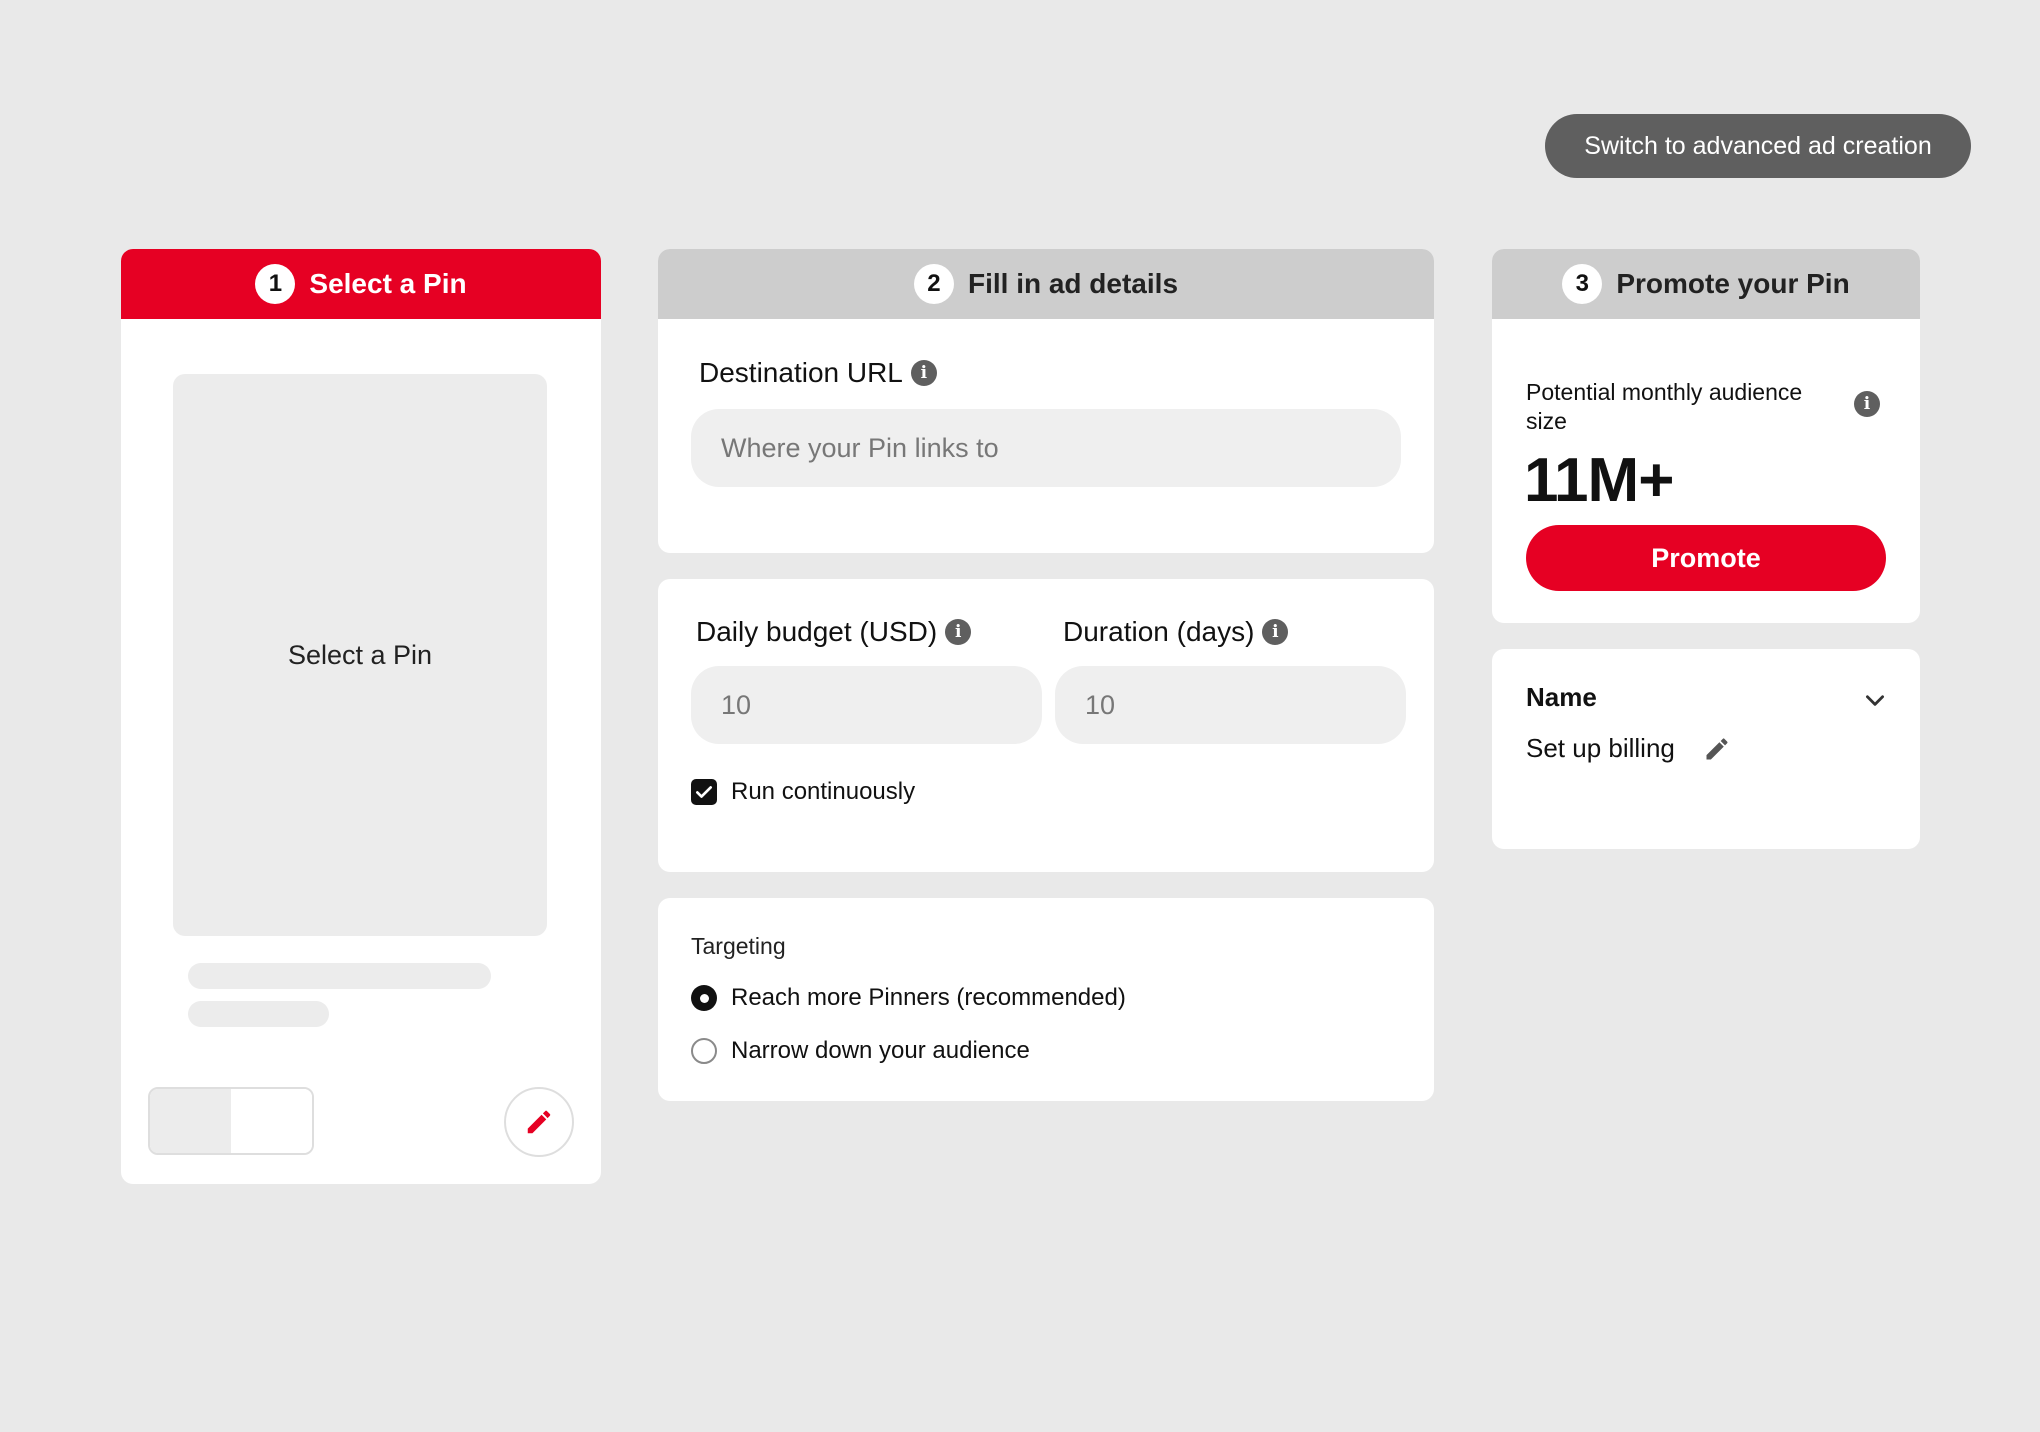 The image size is (2040, 1432). What do you see at coordinates (339, 976) in the screenshot?
I see `skeleton-line-long` at bounding box center [339, 976].